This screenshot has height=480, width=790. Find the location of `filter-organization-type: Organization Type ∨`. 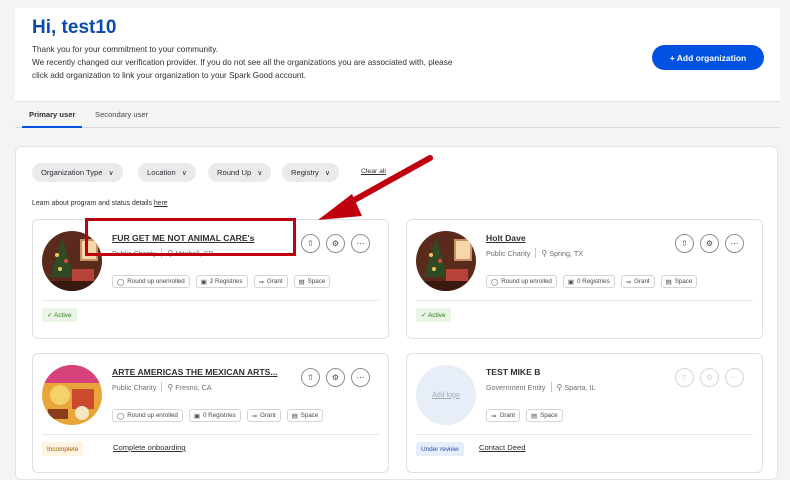

filter-organization-type: Organization Type ∨ is located at coordinates (77, 172).